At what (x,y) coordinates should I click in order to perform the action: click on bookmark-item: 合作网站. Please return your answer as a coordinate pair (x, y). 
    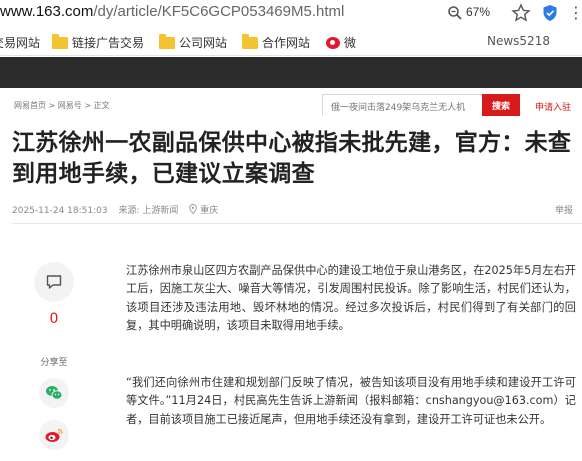
    Looking at the image, I should click on (276, 42).